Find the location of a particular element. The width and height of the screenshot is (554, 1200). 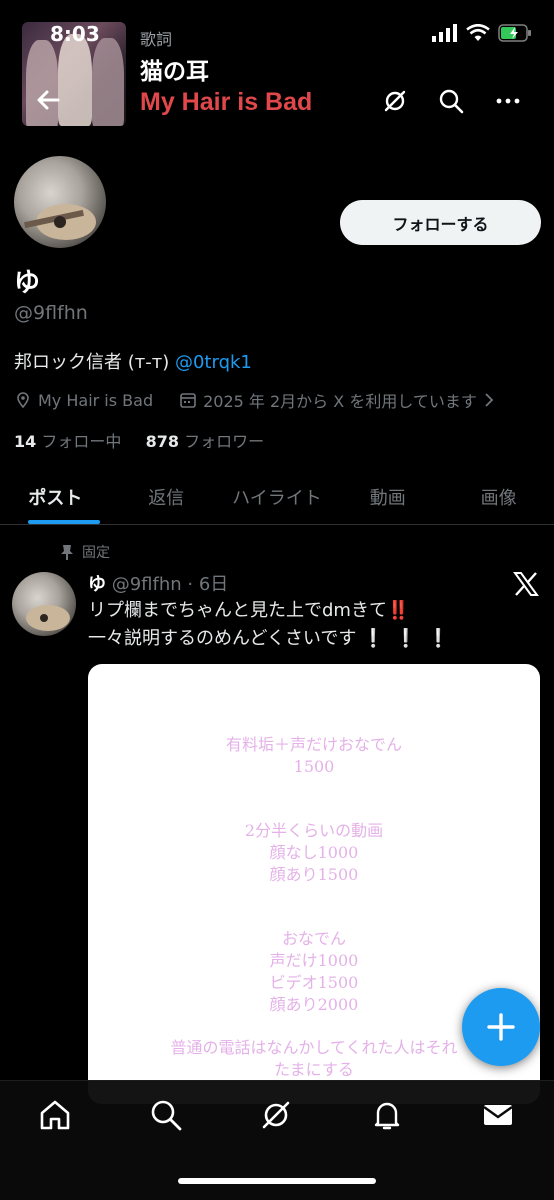

tab-replies: 返信 is located at coordinates (166, 497).